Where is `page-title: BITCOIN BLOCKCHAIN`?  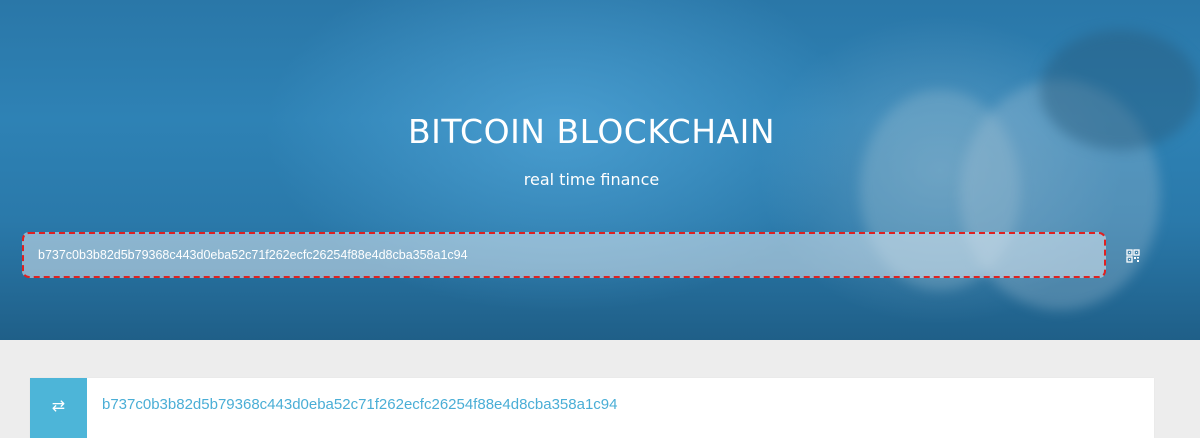
page-title: BITCOIN BLOCKCHAIN is located at coordinates (591, 131).